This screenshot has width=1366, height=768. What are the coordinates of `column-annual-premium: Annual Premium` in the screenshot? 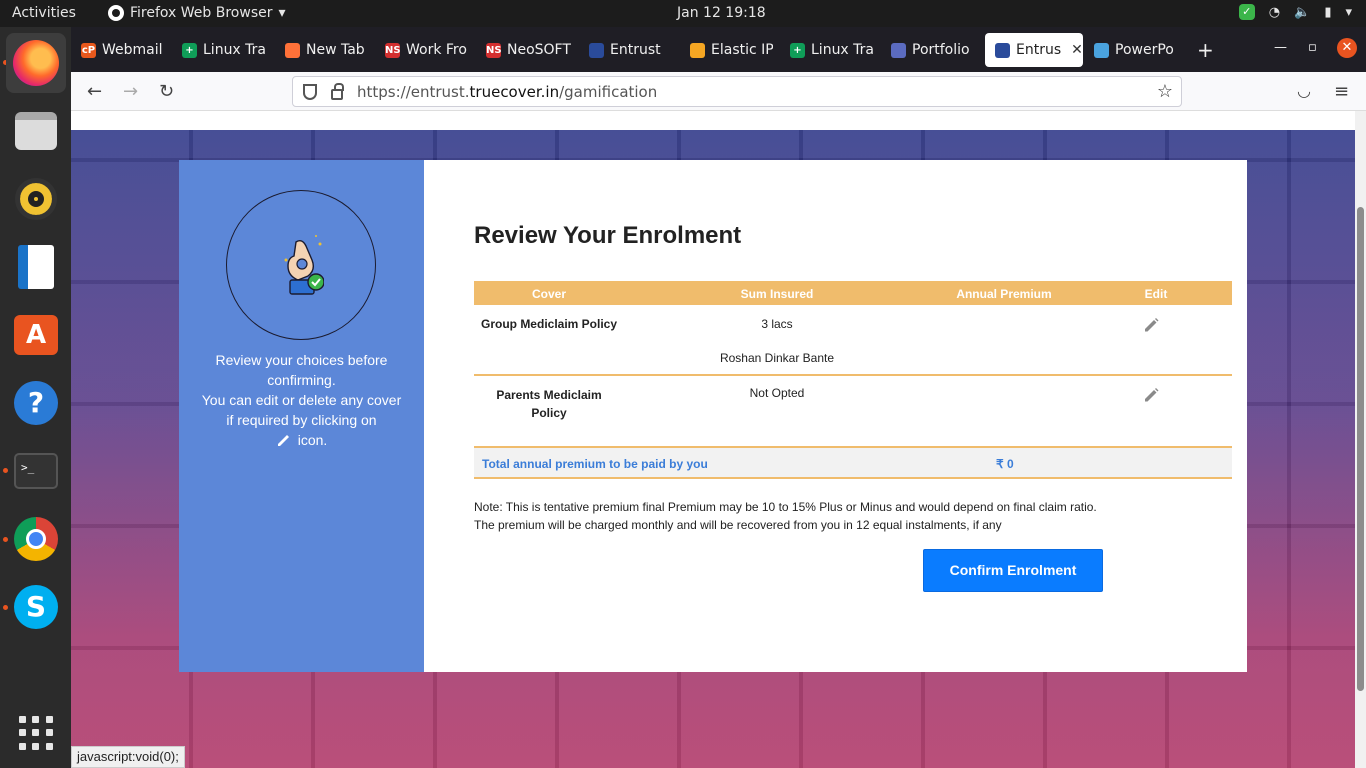 It's located at (1004, 294).